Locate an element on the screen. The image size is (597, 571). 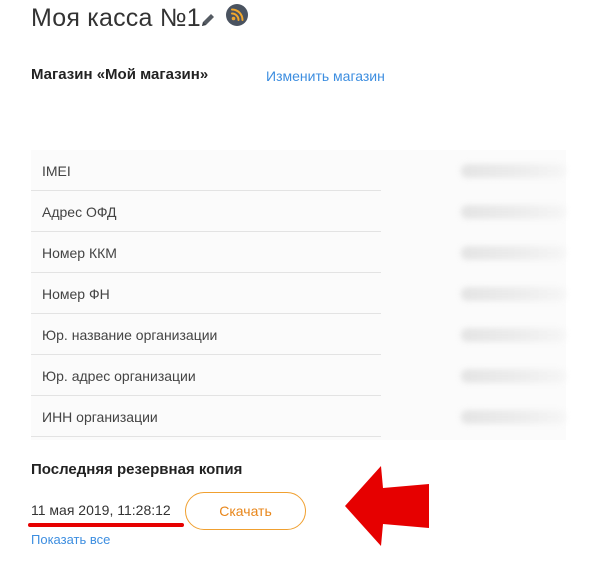
row-label-org-address: Юр. адрес организации is located at coordinates (206, 375).